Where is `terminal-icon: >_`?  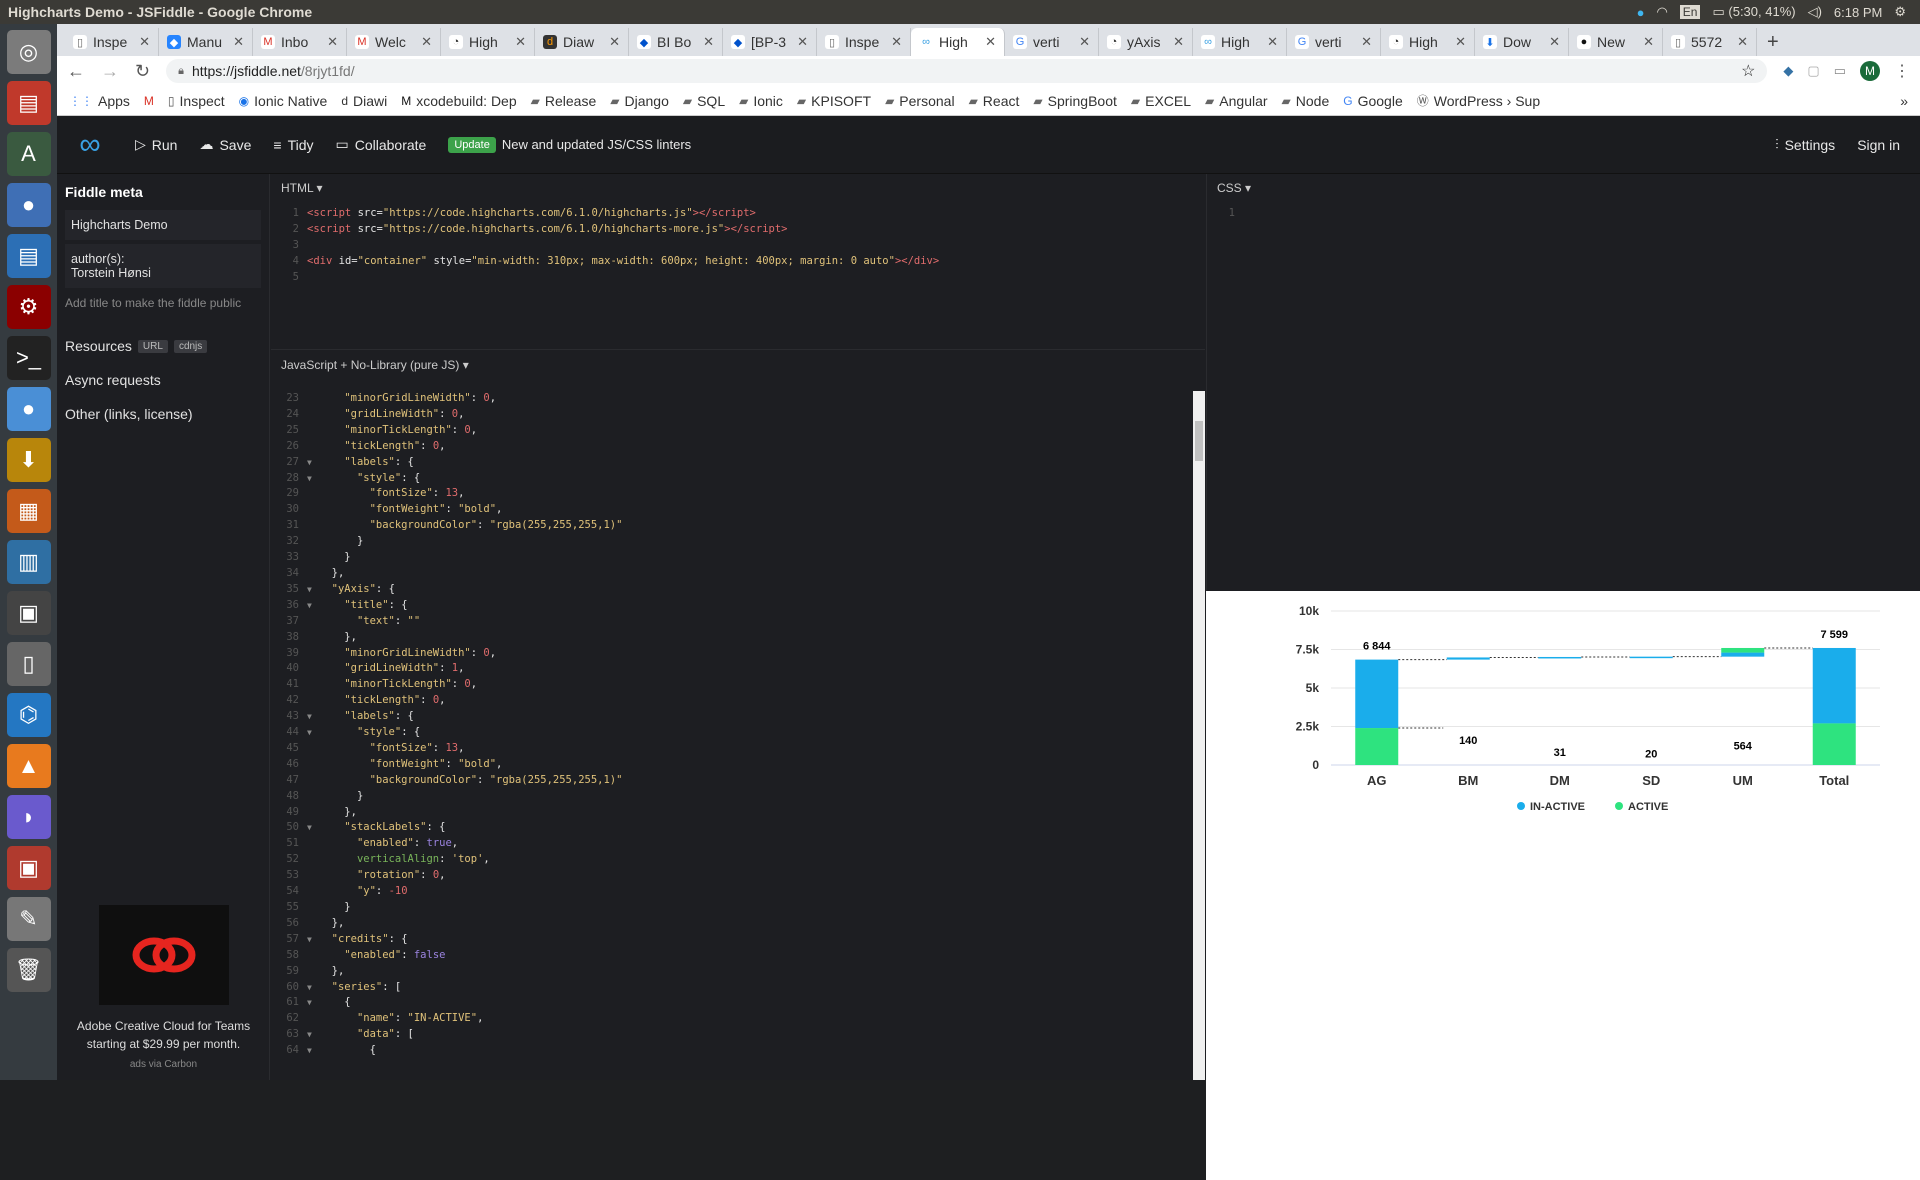 terminal-icon: >_ is located at coordinates (28, 358).